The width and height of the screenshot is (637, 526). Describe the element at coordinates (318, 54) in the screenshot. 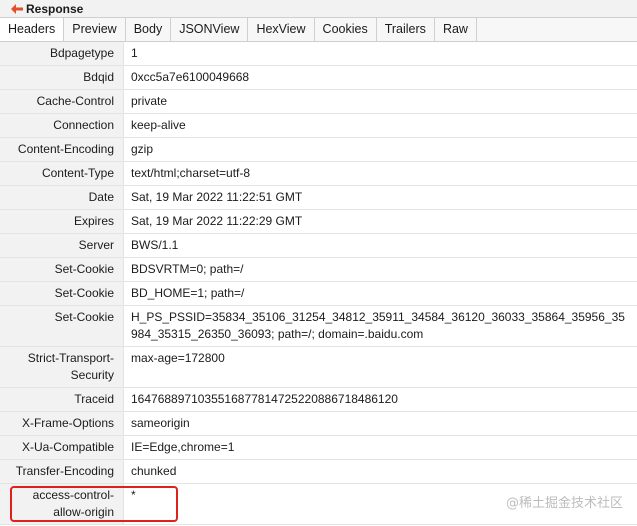

I see `table-row: Bdpagetype 1` at that location.